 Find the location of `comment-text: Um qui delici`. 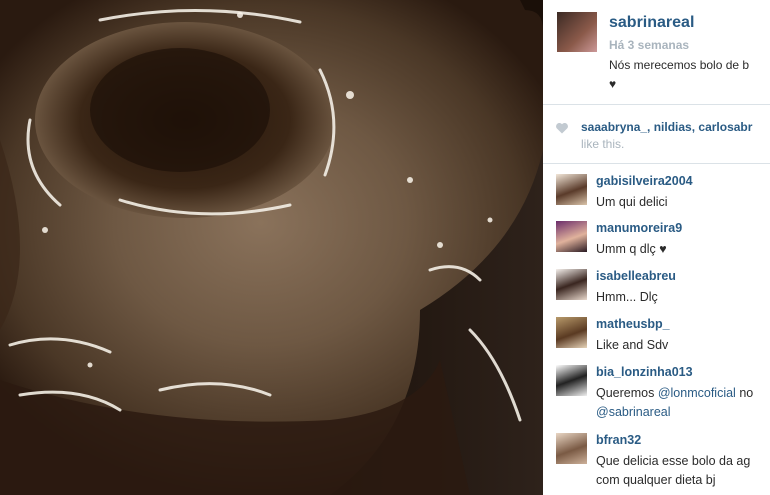

comment-text: Um qui delici is located at coordinates (632, 202).